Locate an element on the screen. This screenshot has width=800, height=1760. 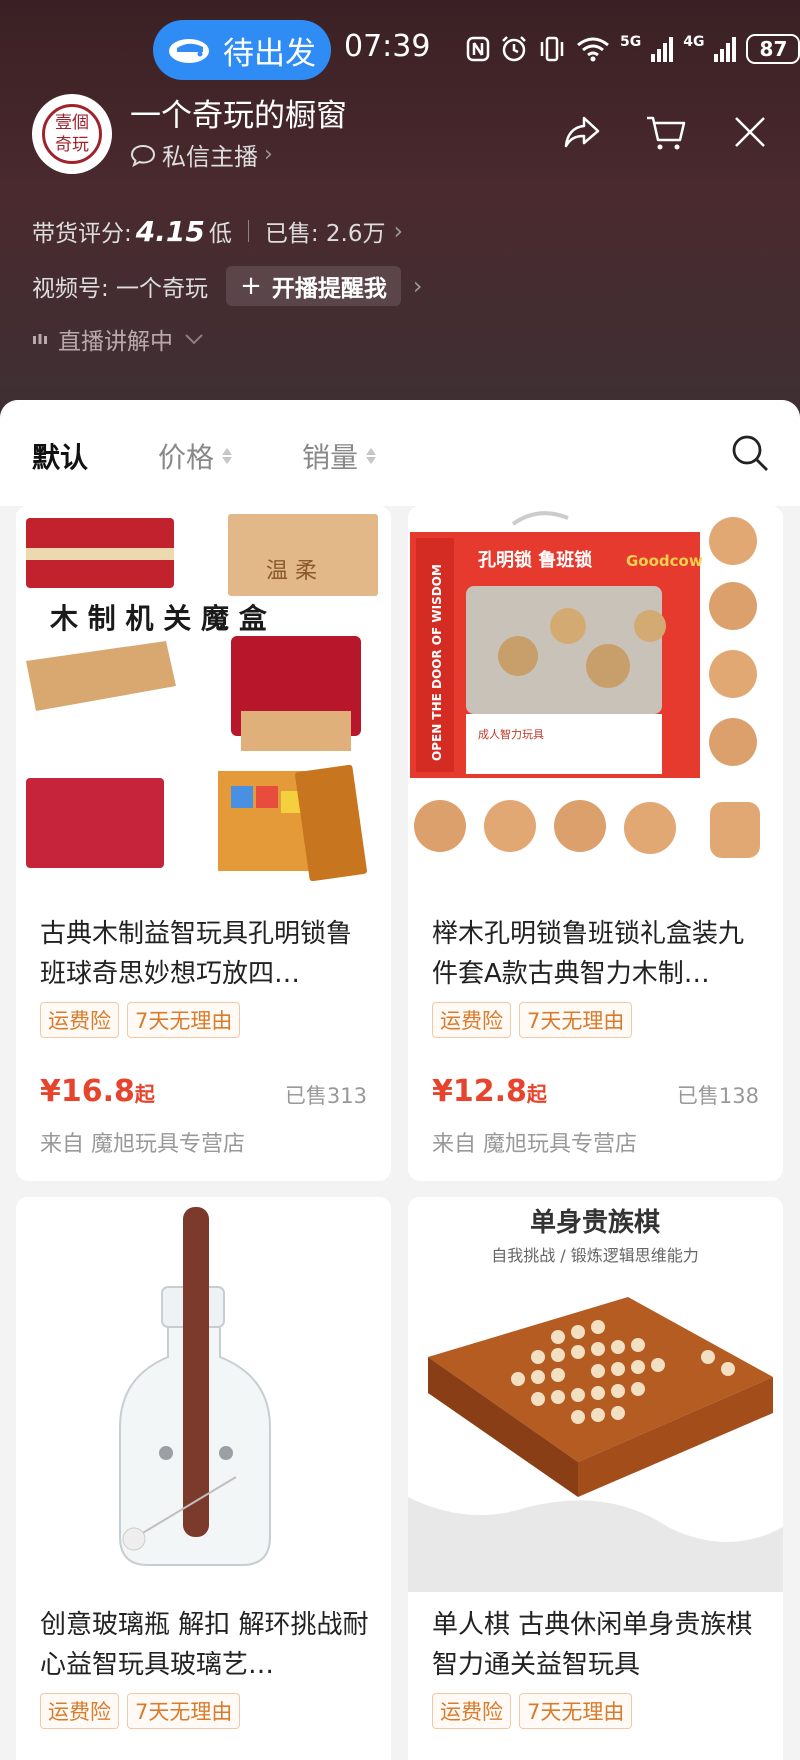
product-image: 温 柔 木 制 机 关 魔 盒 is located at coordinates (203, 703).